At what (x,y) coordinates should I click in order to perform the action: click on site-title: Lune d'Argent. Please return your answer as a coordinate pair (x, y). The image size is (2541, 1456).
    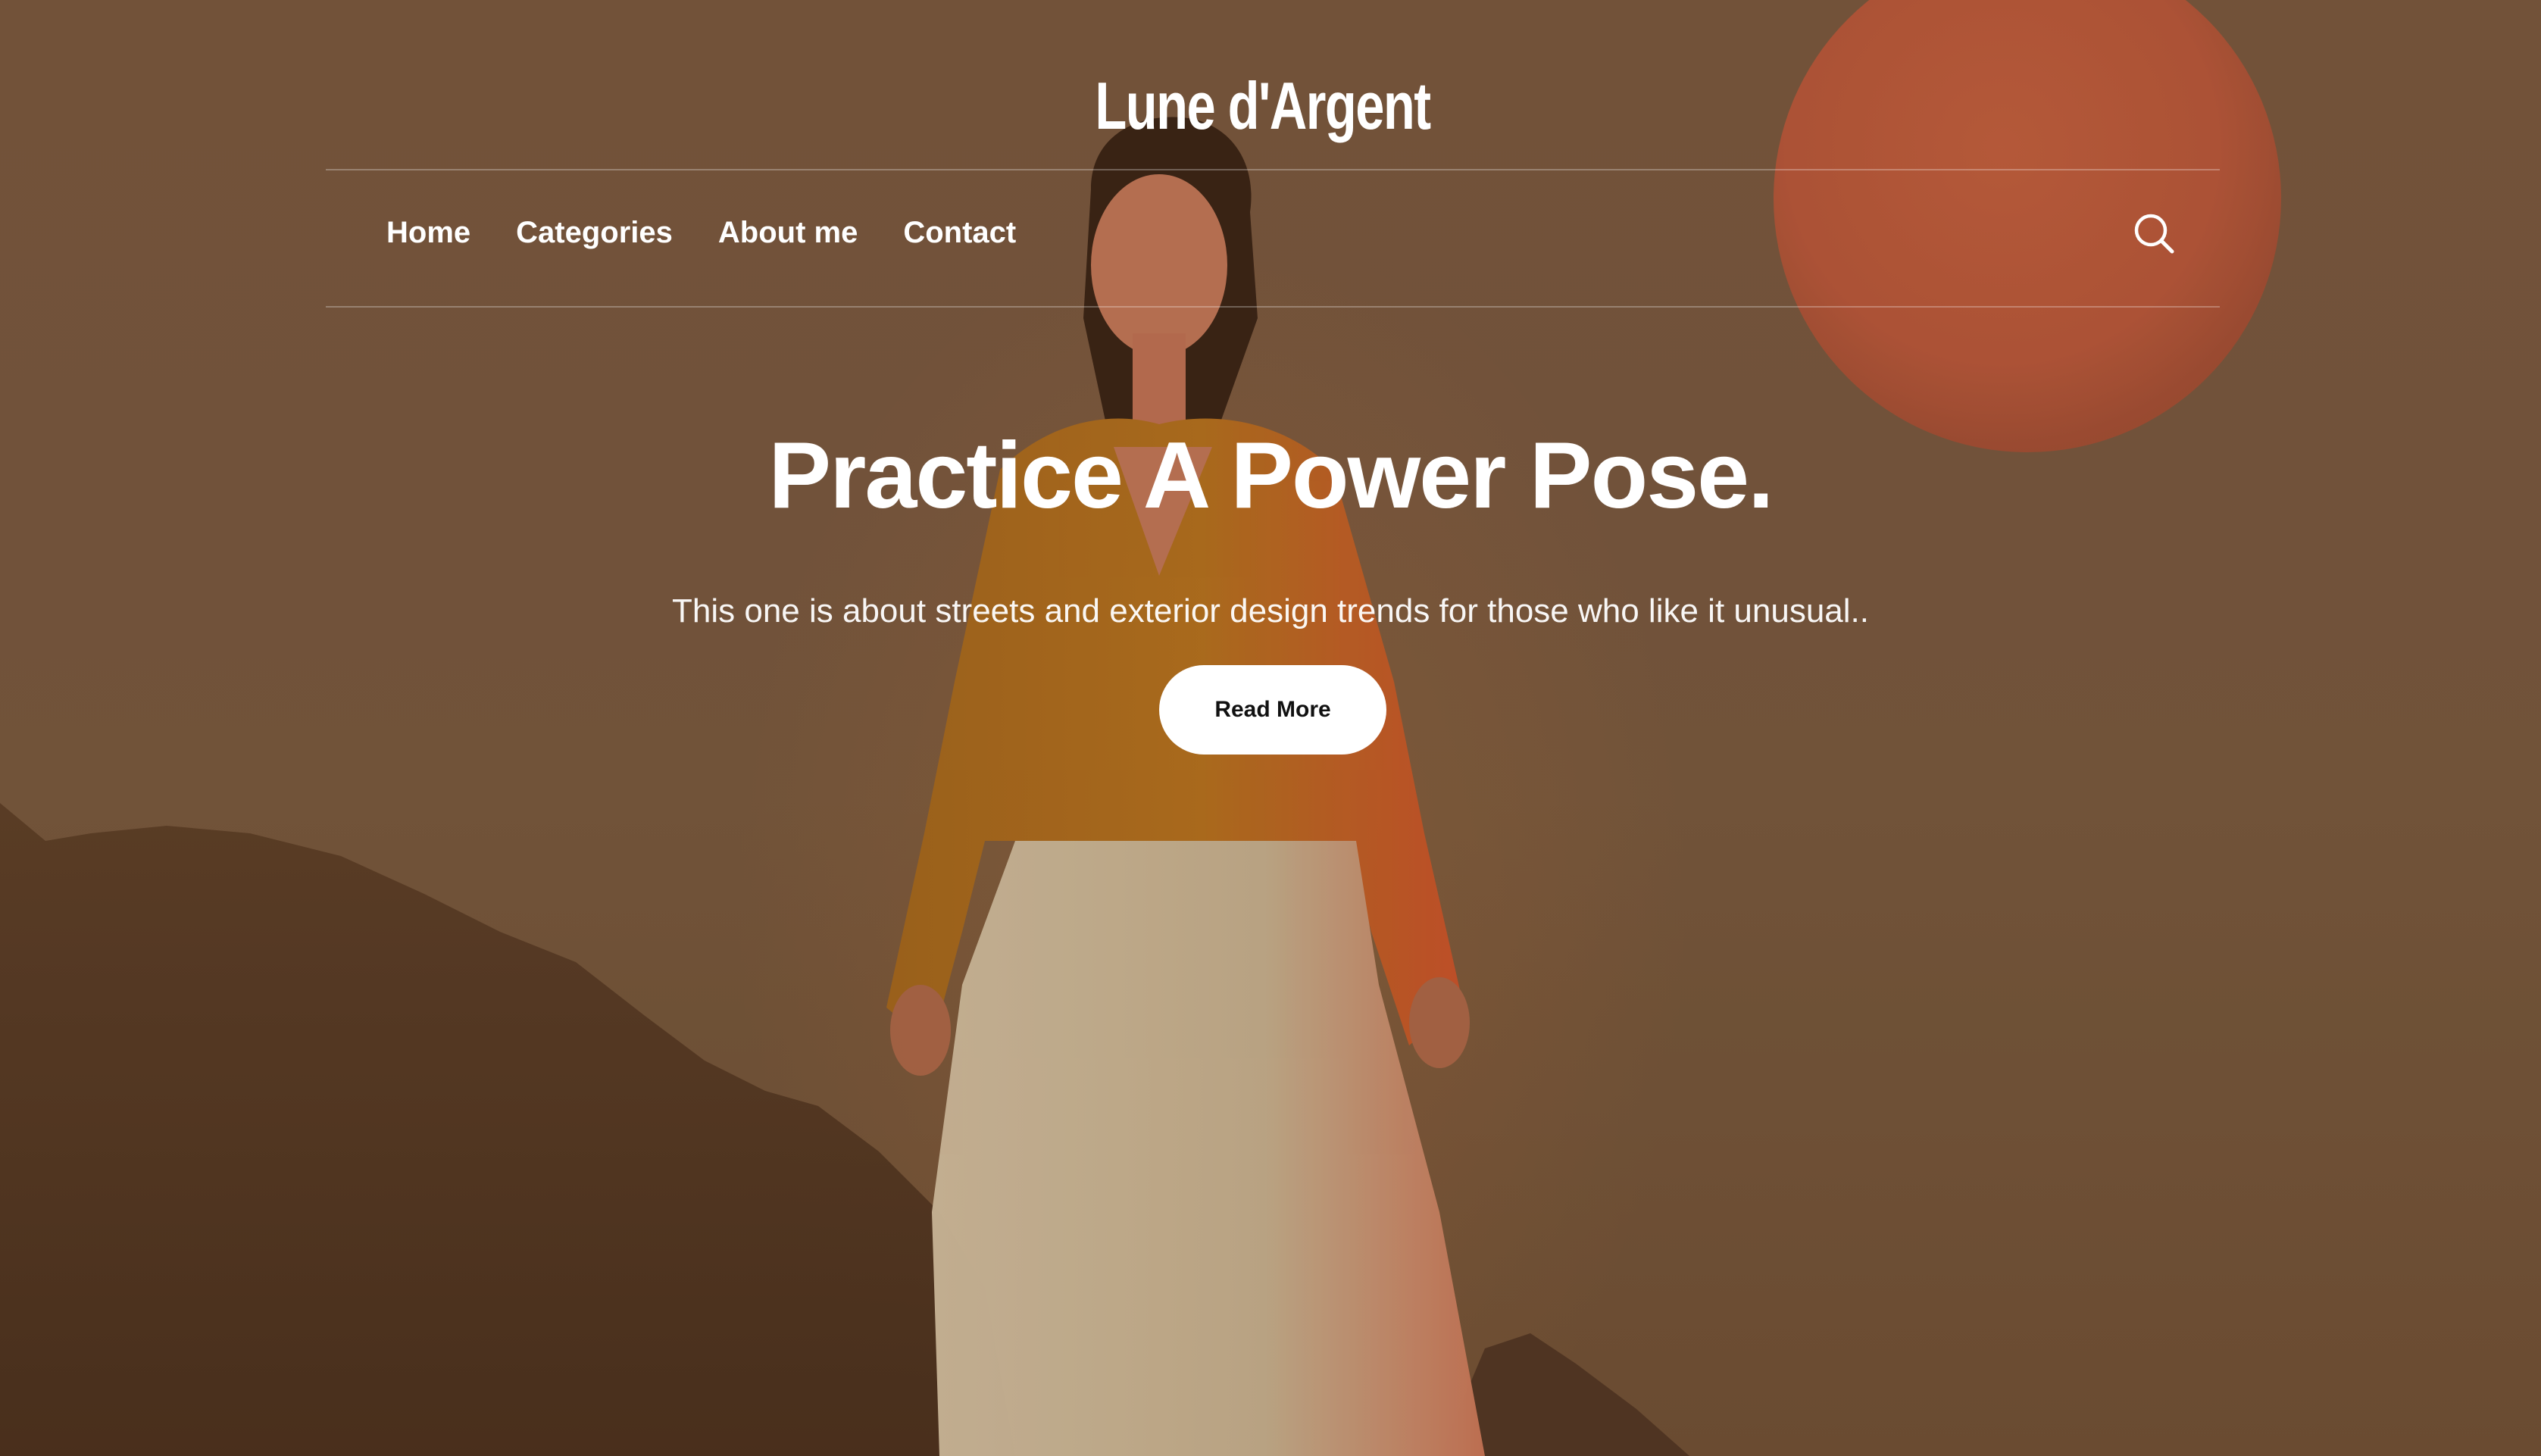
    Looking at the image, I should click on (1262, 106).